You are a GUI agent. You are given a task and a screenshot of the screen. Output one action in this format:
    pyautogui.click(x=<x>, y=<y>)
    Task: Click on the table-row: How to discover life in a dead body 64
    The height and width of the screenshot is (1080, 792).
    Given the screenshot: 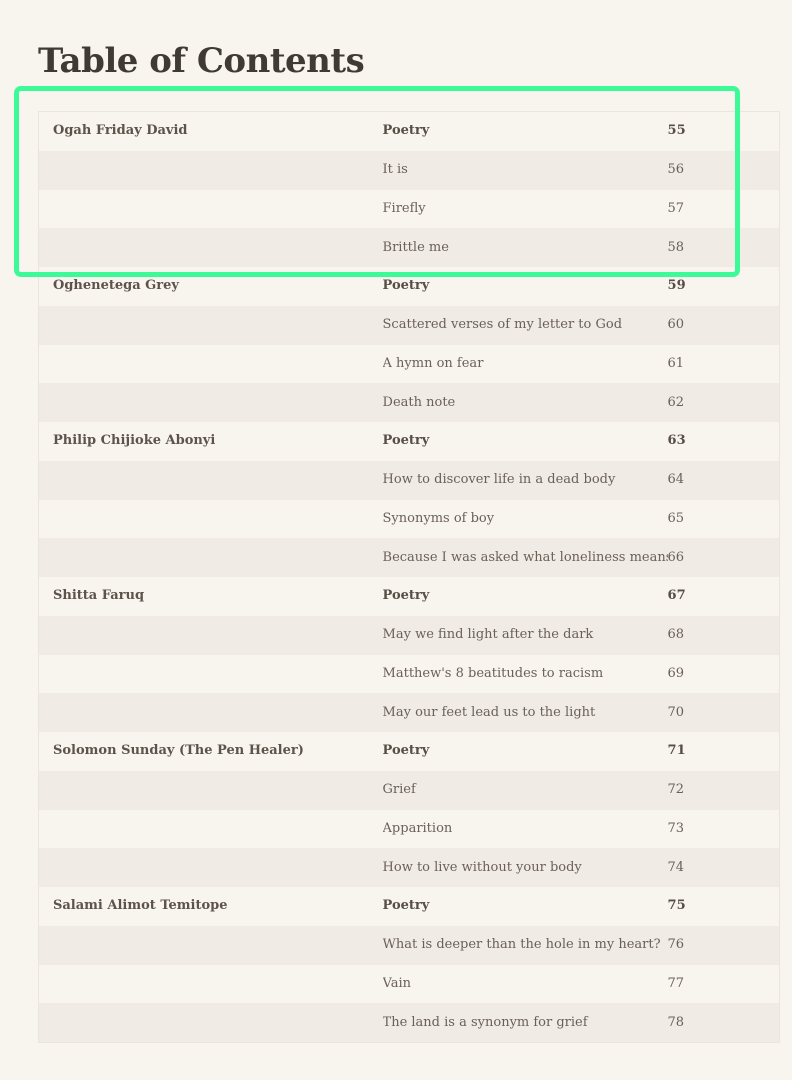 What is the action you would take?
    pyautogui.click(x=409, y=480)
    